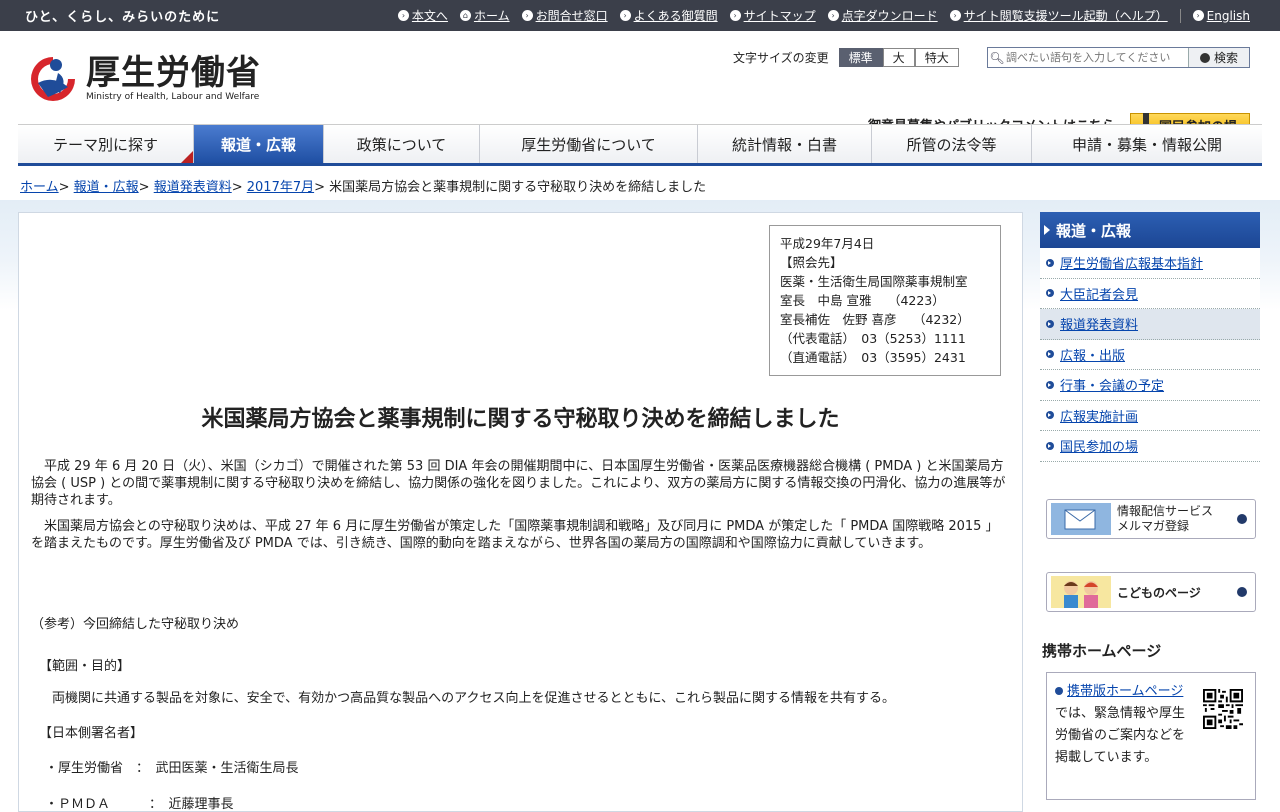  I want to click on divider, so click(1180, 15).